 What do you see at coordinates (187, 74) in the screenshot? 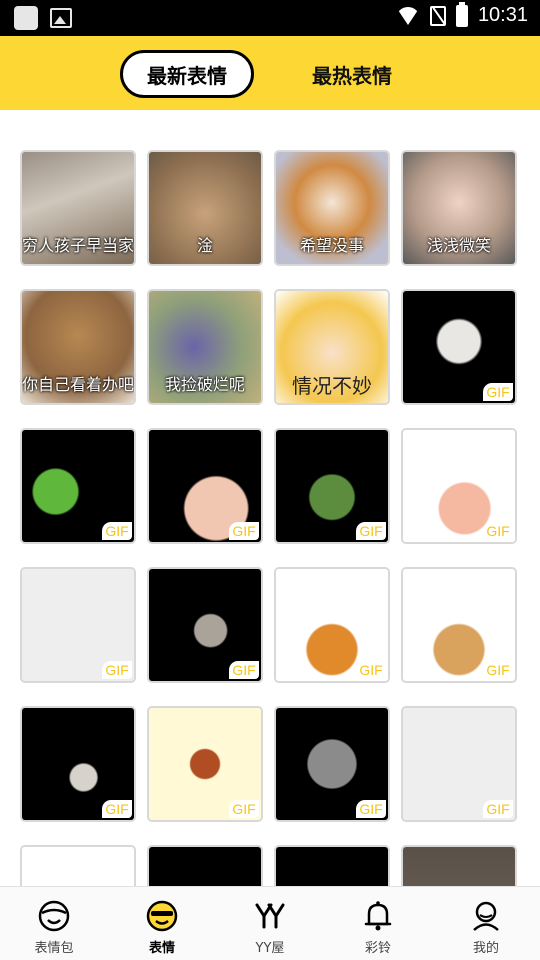
I see `tab-latest: 最新表情` at bounding box center [187, 74].